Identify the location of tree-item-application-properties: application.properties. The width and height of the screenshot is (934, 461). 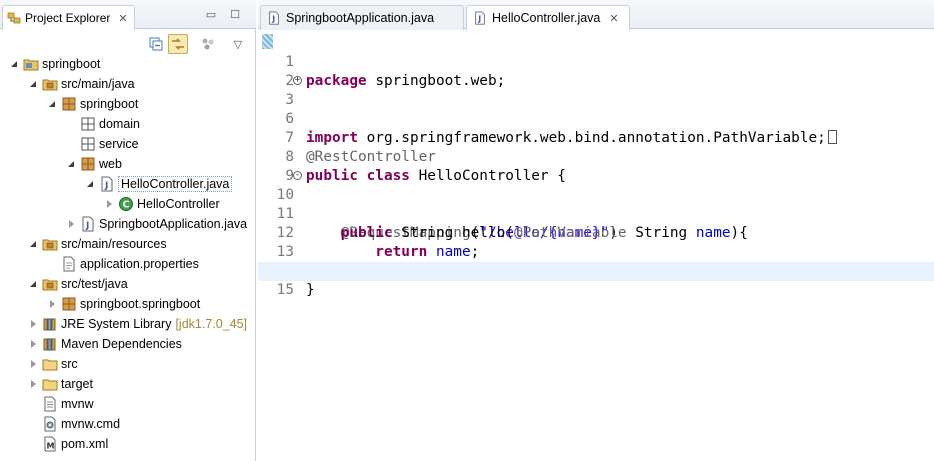
(128, 264).